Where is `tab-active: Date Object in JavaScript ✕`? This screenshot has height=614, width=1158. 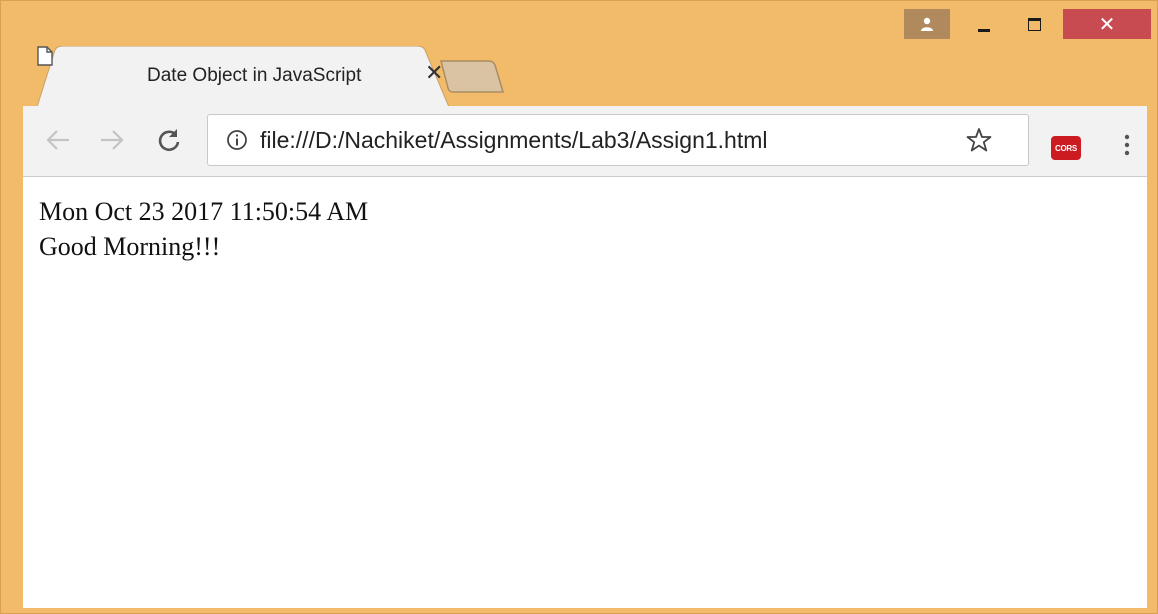
tab-active: Date Object in JavaScript ✕ is located at coordinates (243, 77).